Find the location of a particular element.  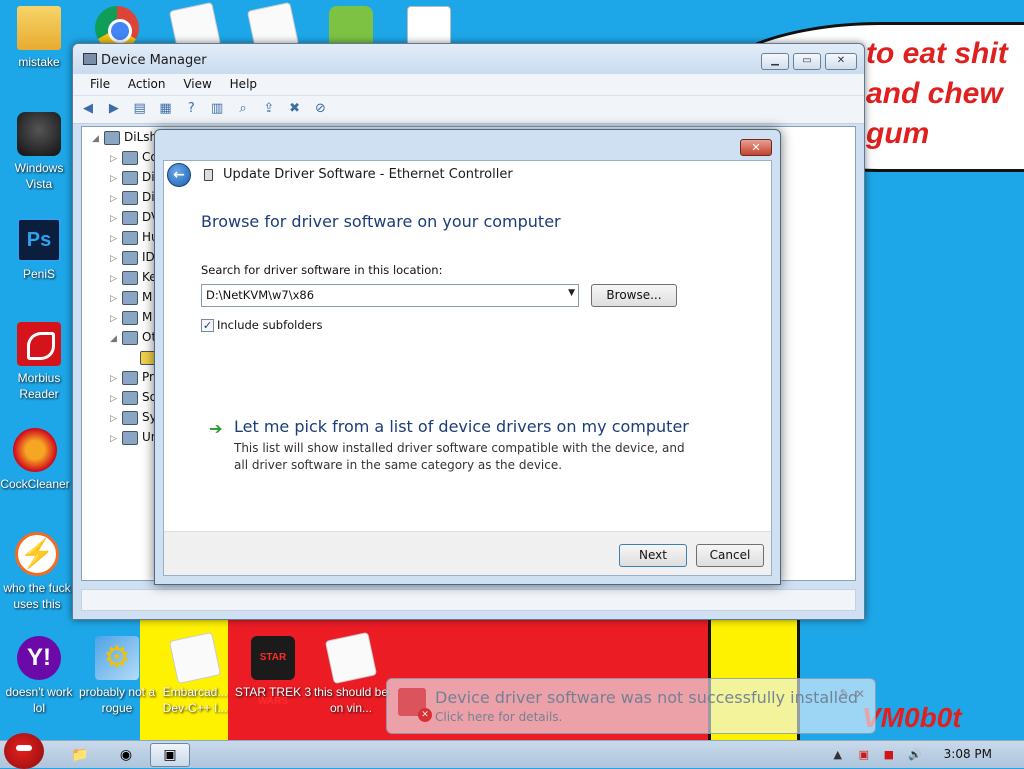

next-button: Next is located at coordinates (653, 555).